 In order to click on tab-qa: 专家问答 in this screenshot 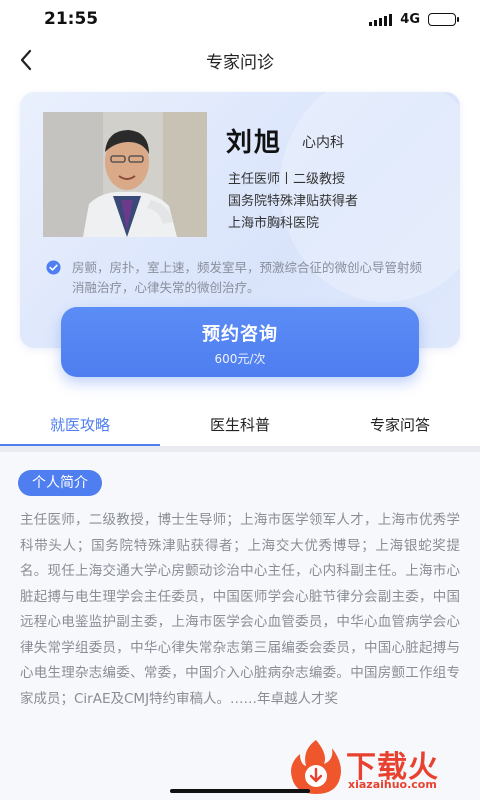, I will do `click(400, 423)`.